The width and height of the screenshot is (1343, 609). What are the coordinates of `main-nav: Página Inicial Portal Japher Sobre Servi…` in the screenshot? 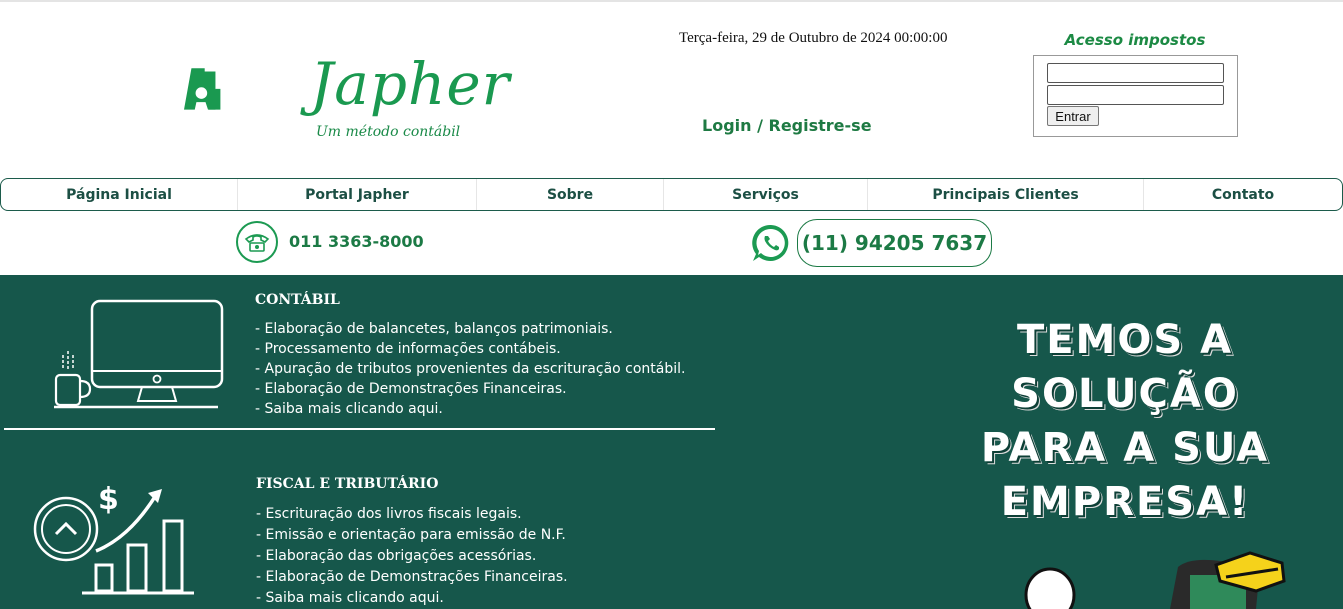 It's located at (671, 194).